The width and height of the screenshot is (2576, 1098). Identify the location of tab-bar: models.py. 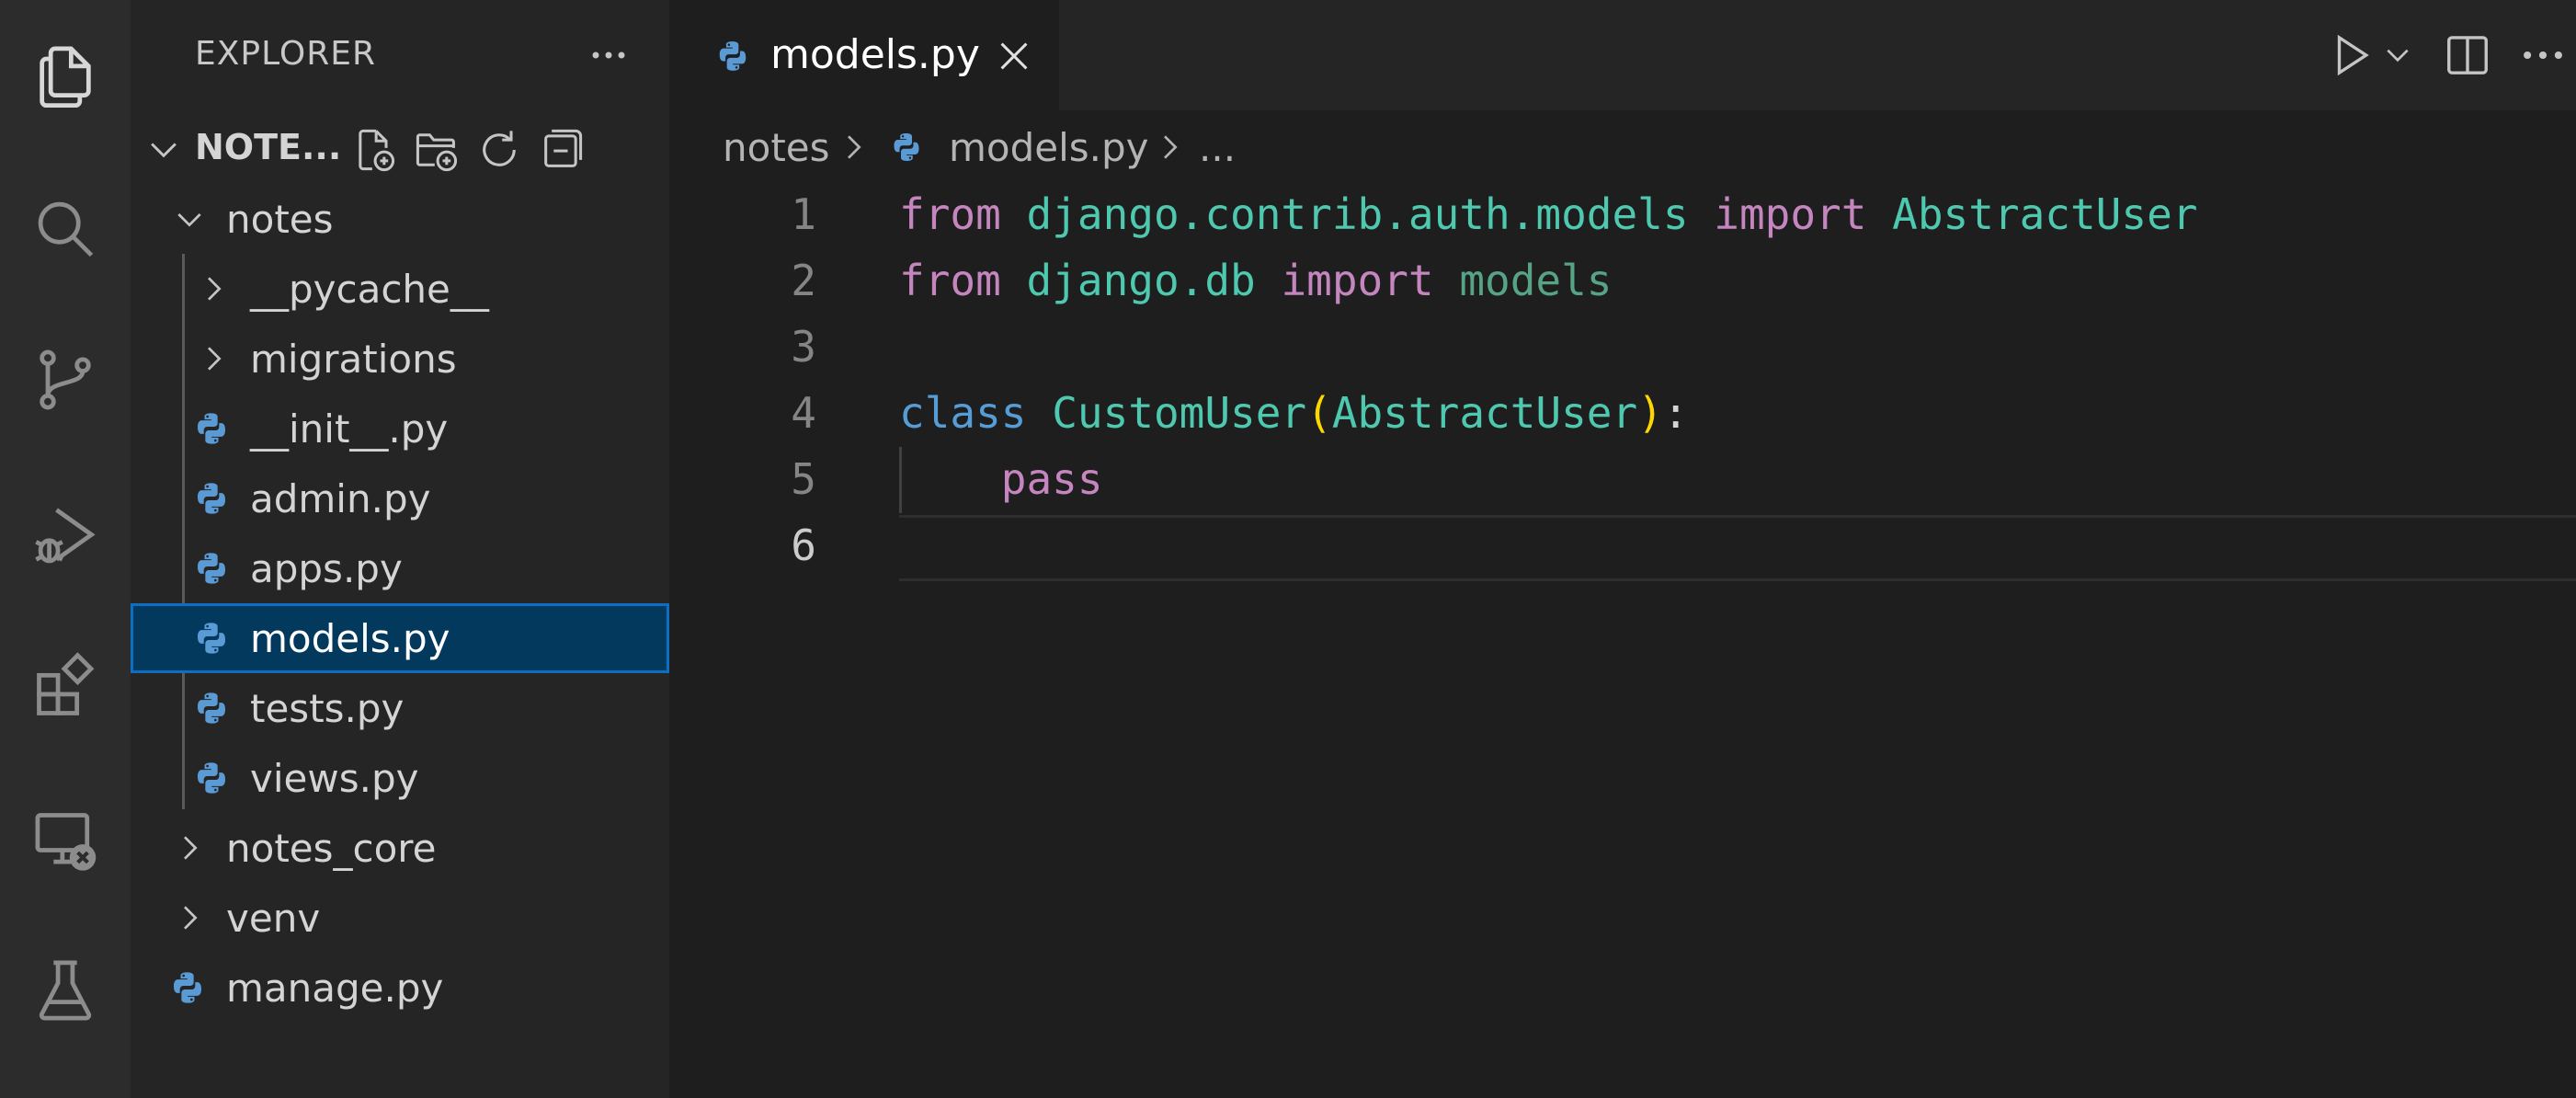
(1622, 55).